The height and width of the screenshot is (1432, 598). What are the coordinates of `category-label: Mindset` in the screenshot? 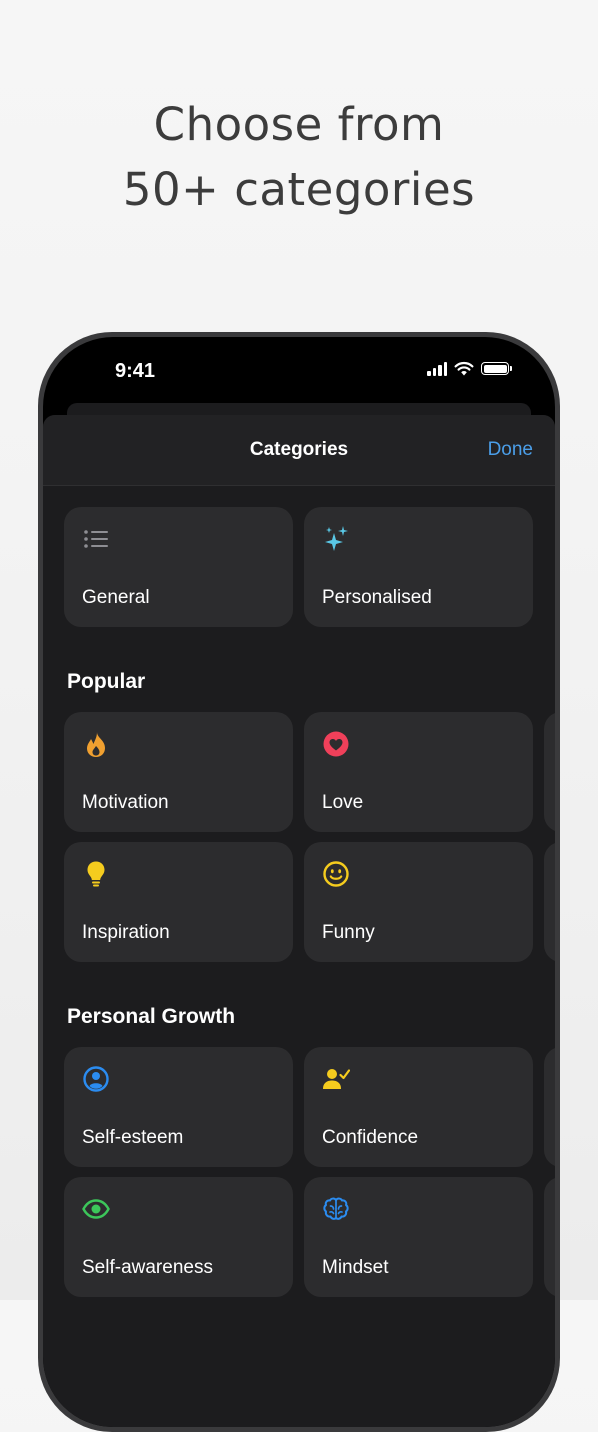 It's located at (355, 1267).